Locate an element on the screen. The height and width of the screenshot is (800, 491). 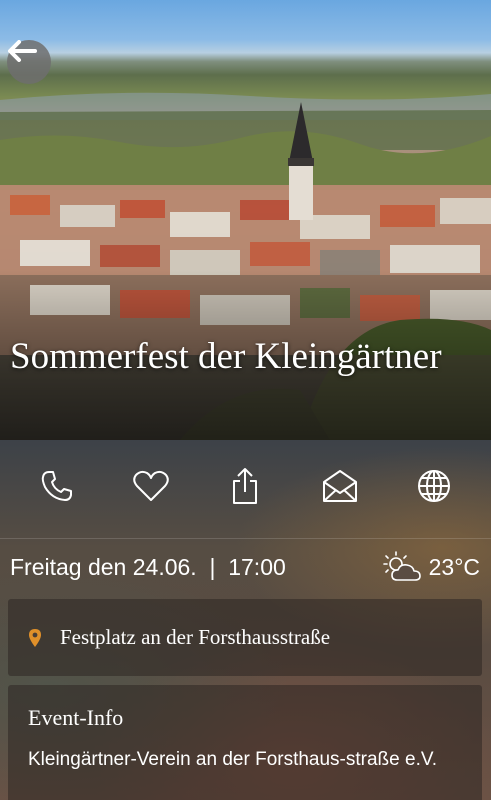
heart-icon is located at coordinates (151, 485).